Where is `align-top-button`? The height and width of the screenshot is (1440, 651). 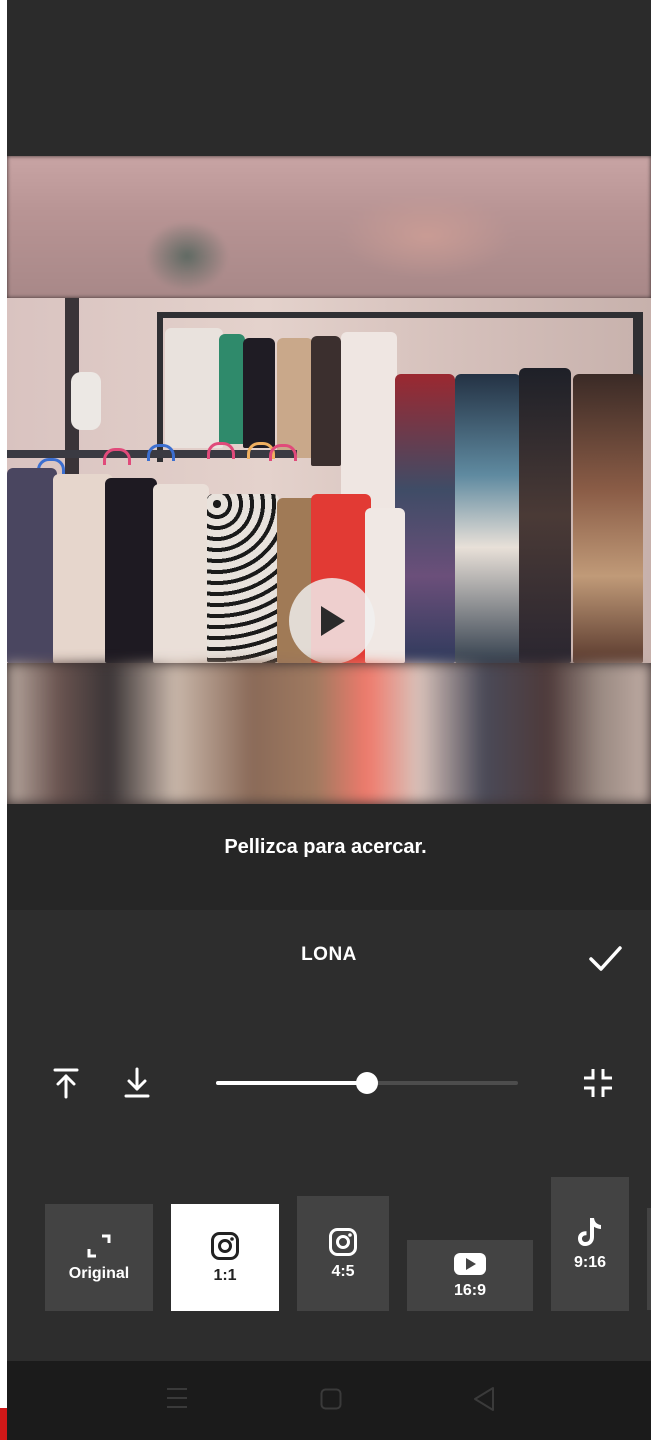
align-top-button is located at coordinates (66, 1083).